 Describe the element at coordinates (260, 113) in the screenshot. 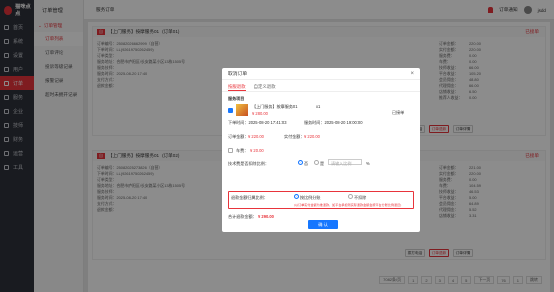

I see `item-price: ¥ 280.00` at that location.